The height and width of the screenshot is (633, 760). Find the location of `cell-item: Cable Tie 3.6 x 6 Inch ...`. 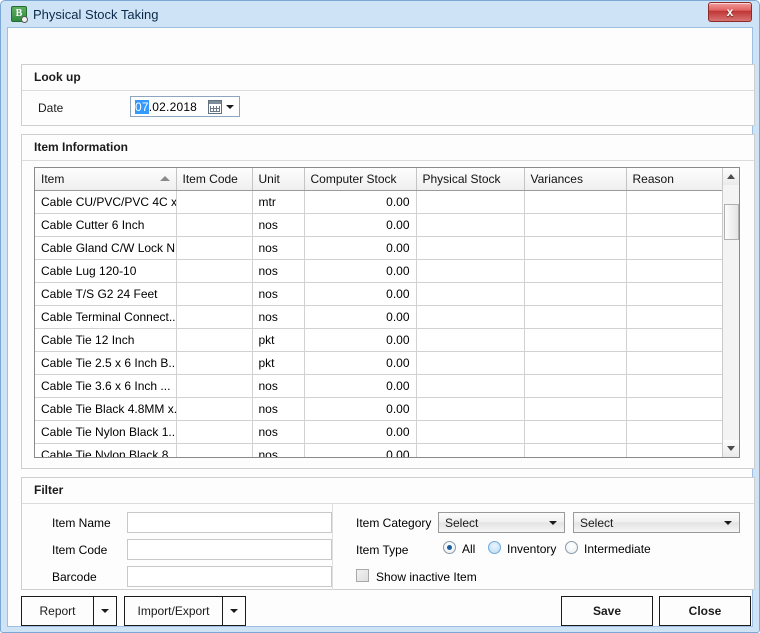

cell-item: Cable Tie 3.6 x 6 Inch ... is located at coordinates (106, 386).